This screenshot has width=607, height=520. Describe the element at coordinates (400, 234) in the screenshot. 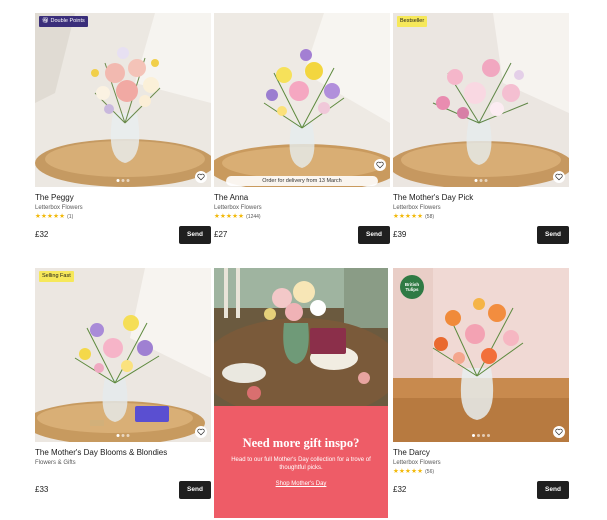

I see `product-price: £39` at that location.